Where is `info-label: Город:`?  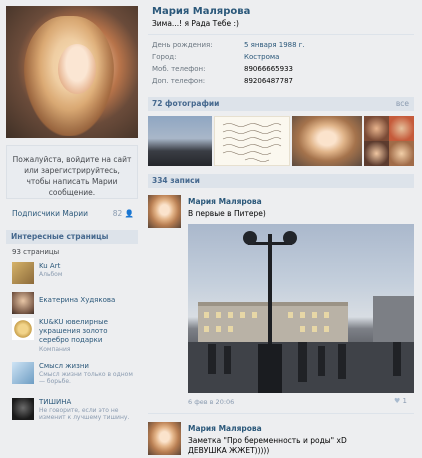
info-label: Город: is located at coordinates (164, 57).